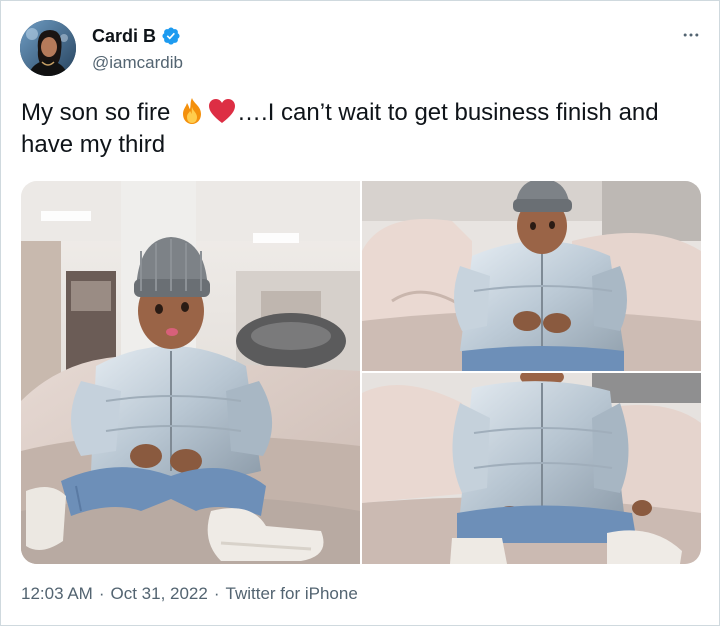 The image size is (720, 626). What do you see at coordinates (137, 63) in the screenshot?
I see `author-handle: @iamcardib` at bounding box center [137, 63].